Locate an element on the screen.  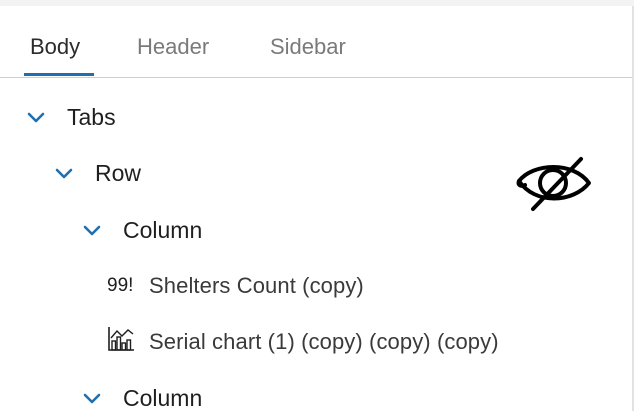
widget-label: Shelters Count (copy) is located at coordinates (256, 285).